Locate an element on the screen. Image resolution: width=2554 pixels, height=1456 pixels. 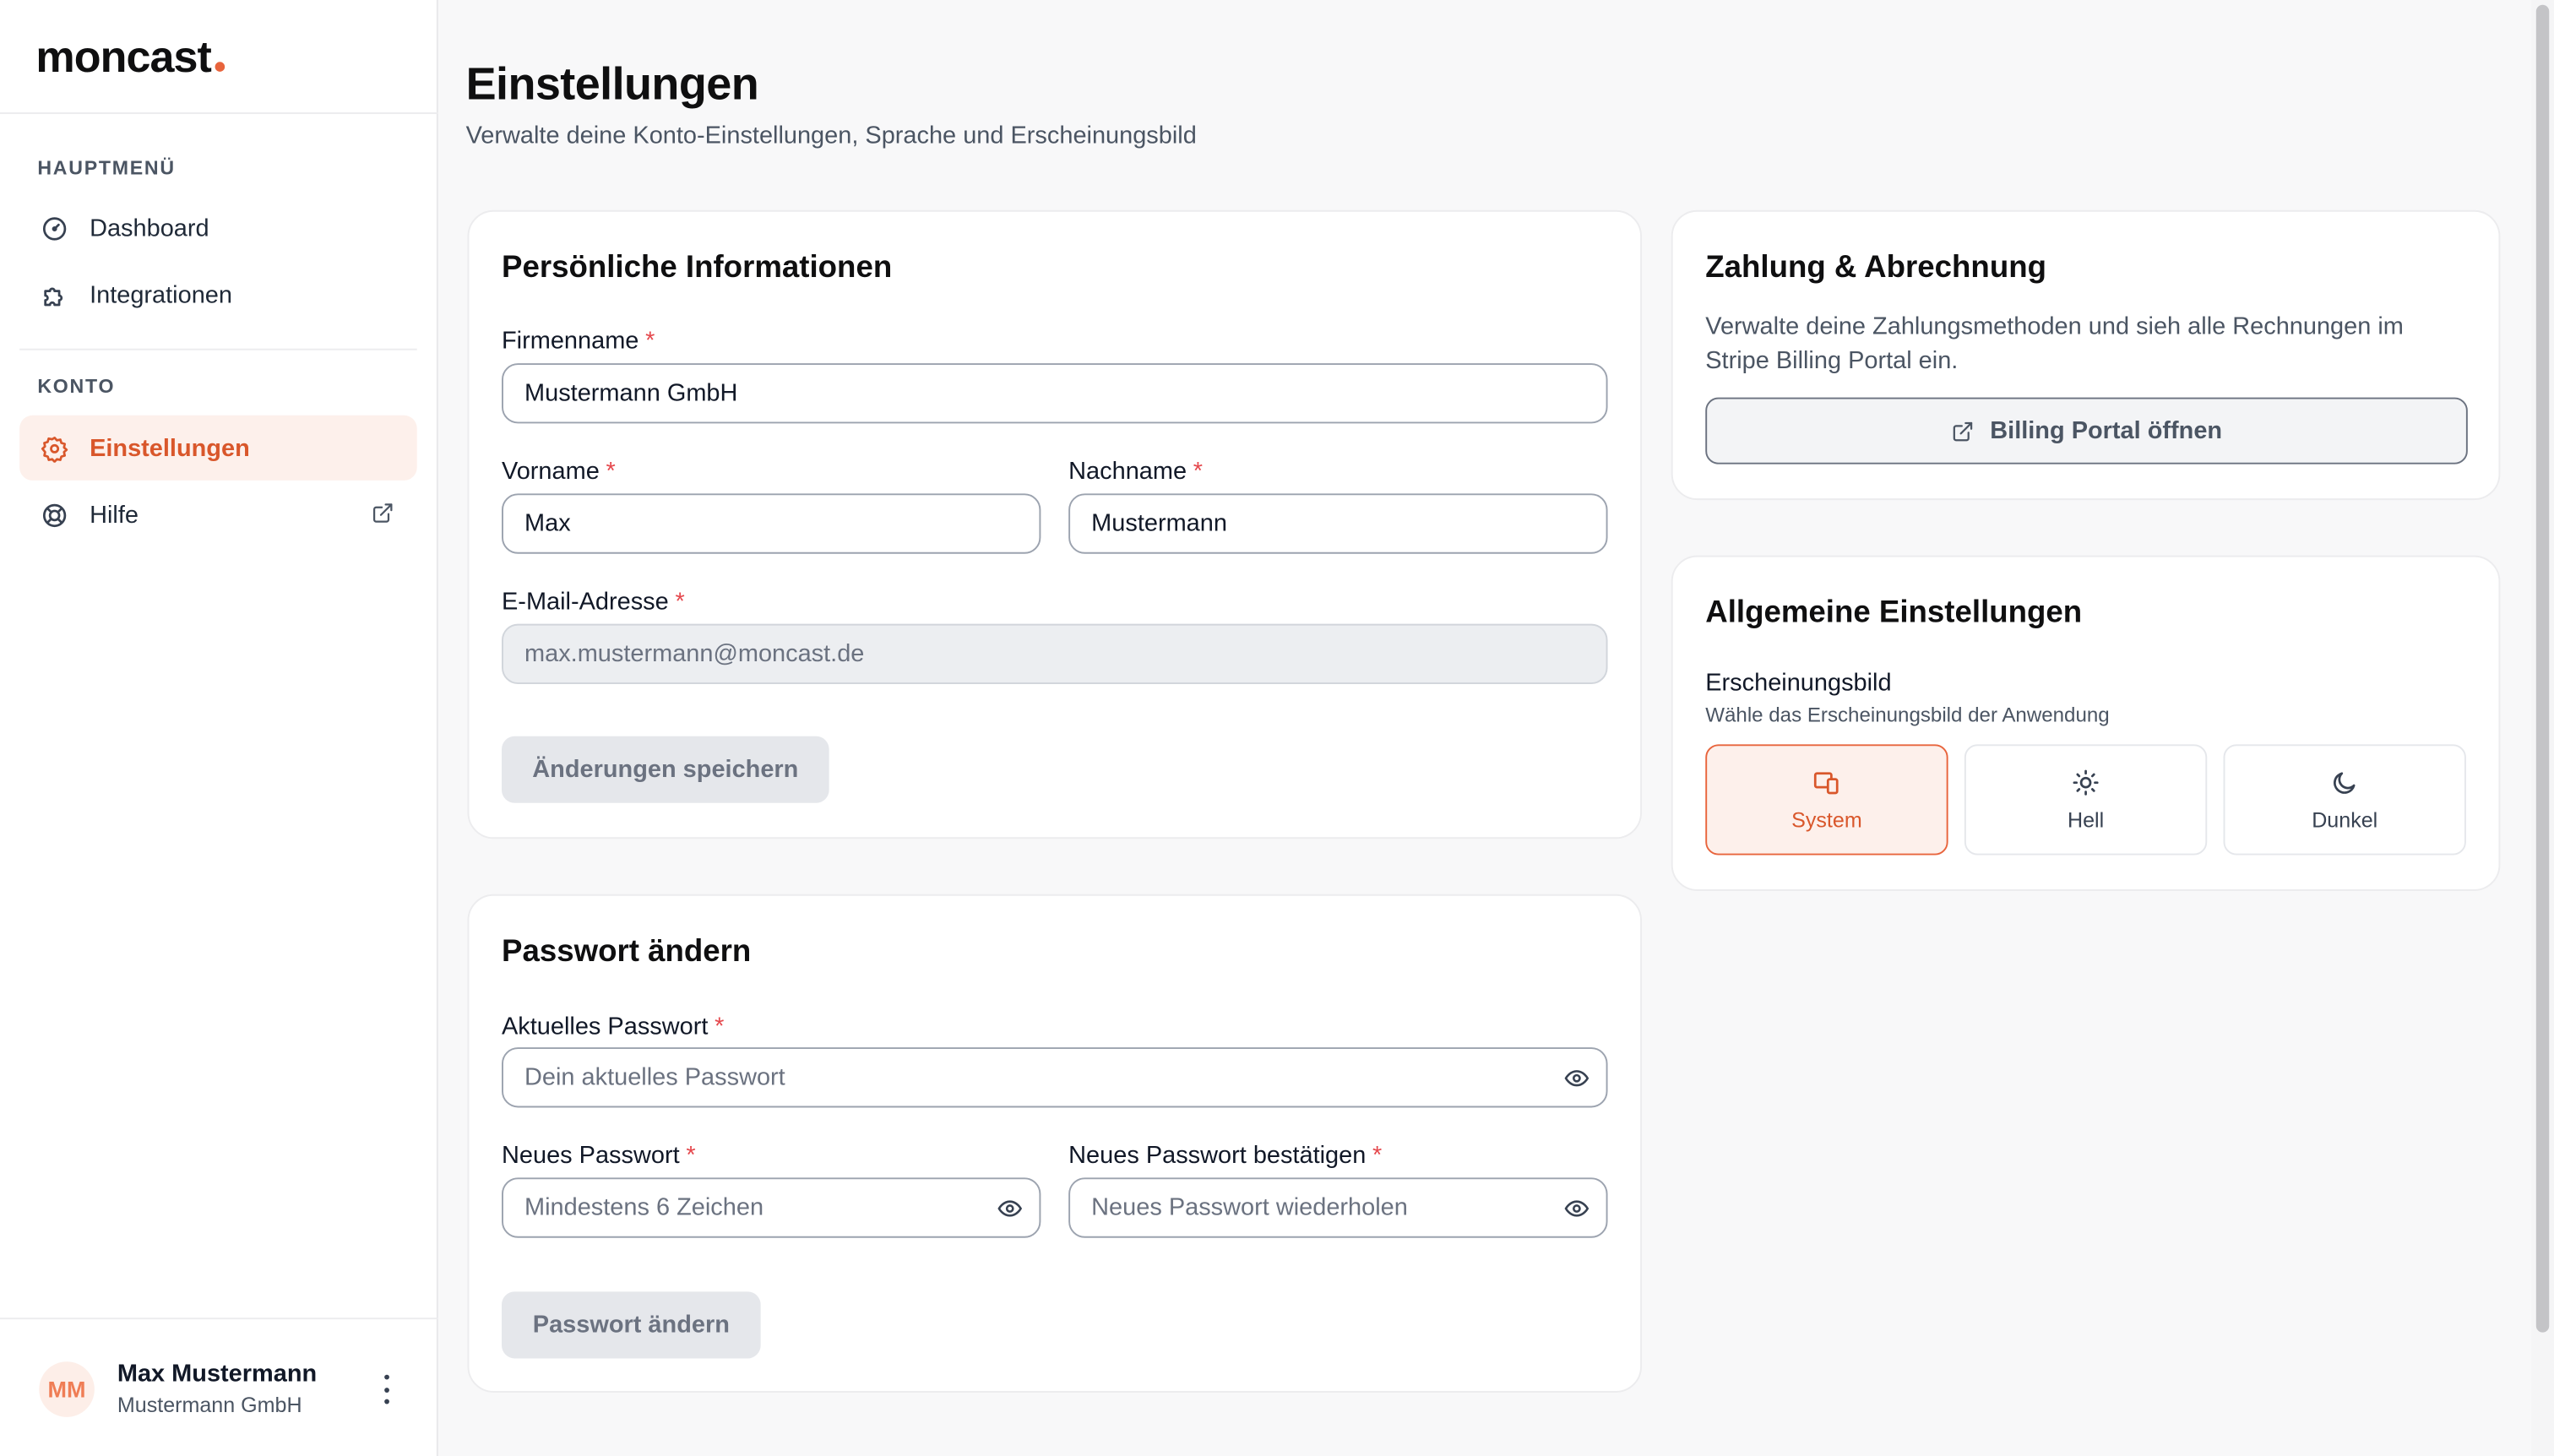
devices-icon is located at coordinates (1827, 782).